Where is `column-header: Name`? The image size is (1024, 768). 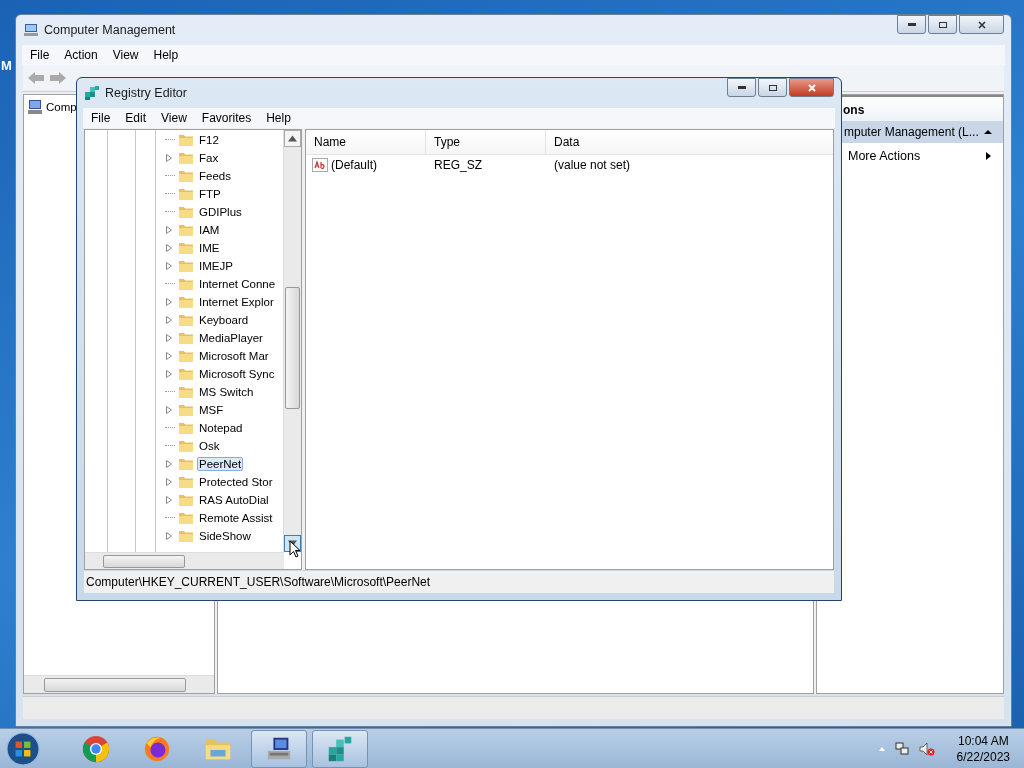 column-header: Name is located at coordinates (366, 142).